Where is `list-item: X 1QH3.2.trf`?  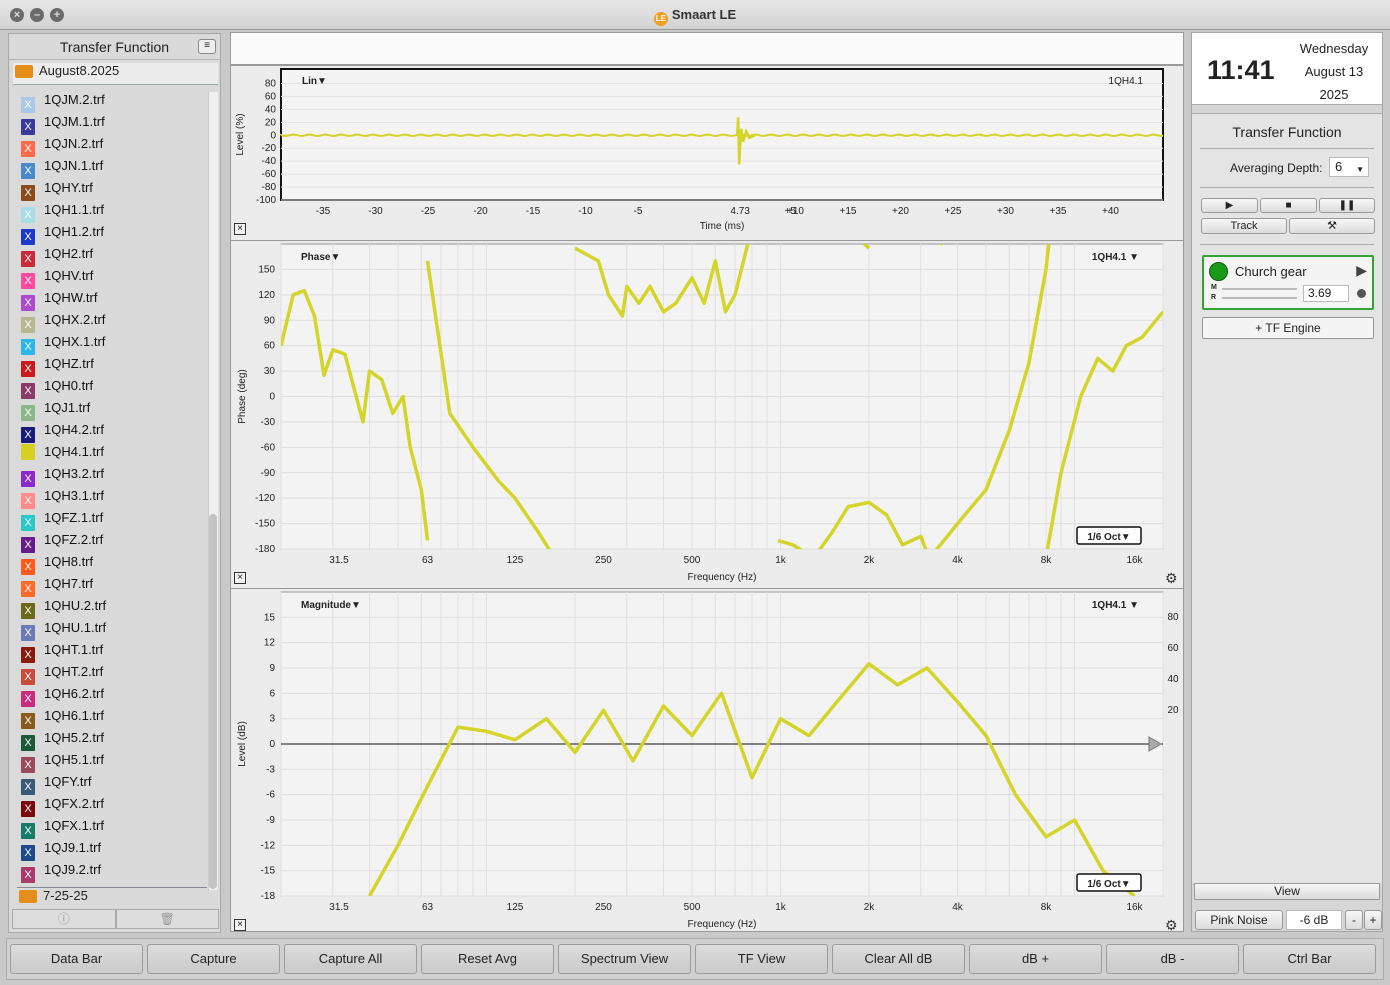 list-item: X 1QH3.2.trf is located at coordinates (111, 475).